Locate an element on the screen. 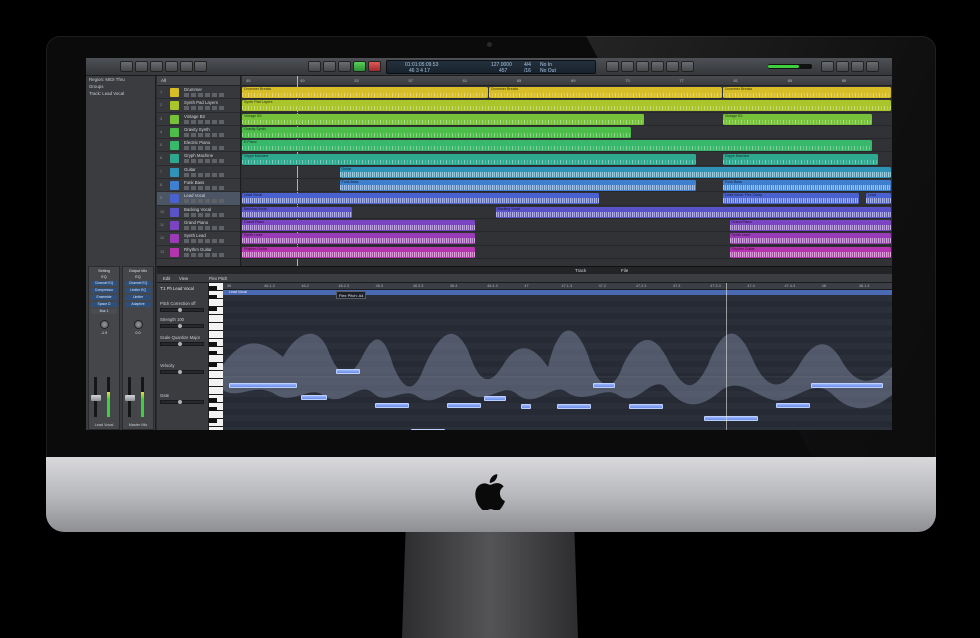  track-name: Synth Pad Layers is located at coordinates (201, 102).